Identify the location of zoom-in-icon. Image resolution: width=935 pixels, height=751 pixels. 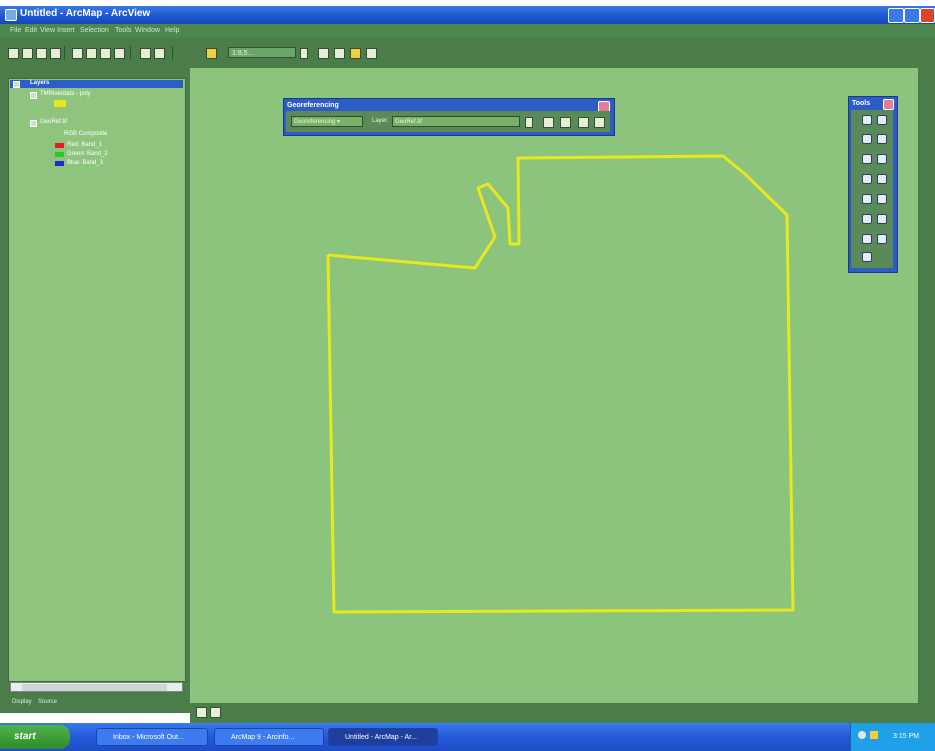
(867, 120).